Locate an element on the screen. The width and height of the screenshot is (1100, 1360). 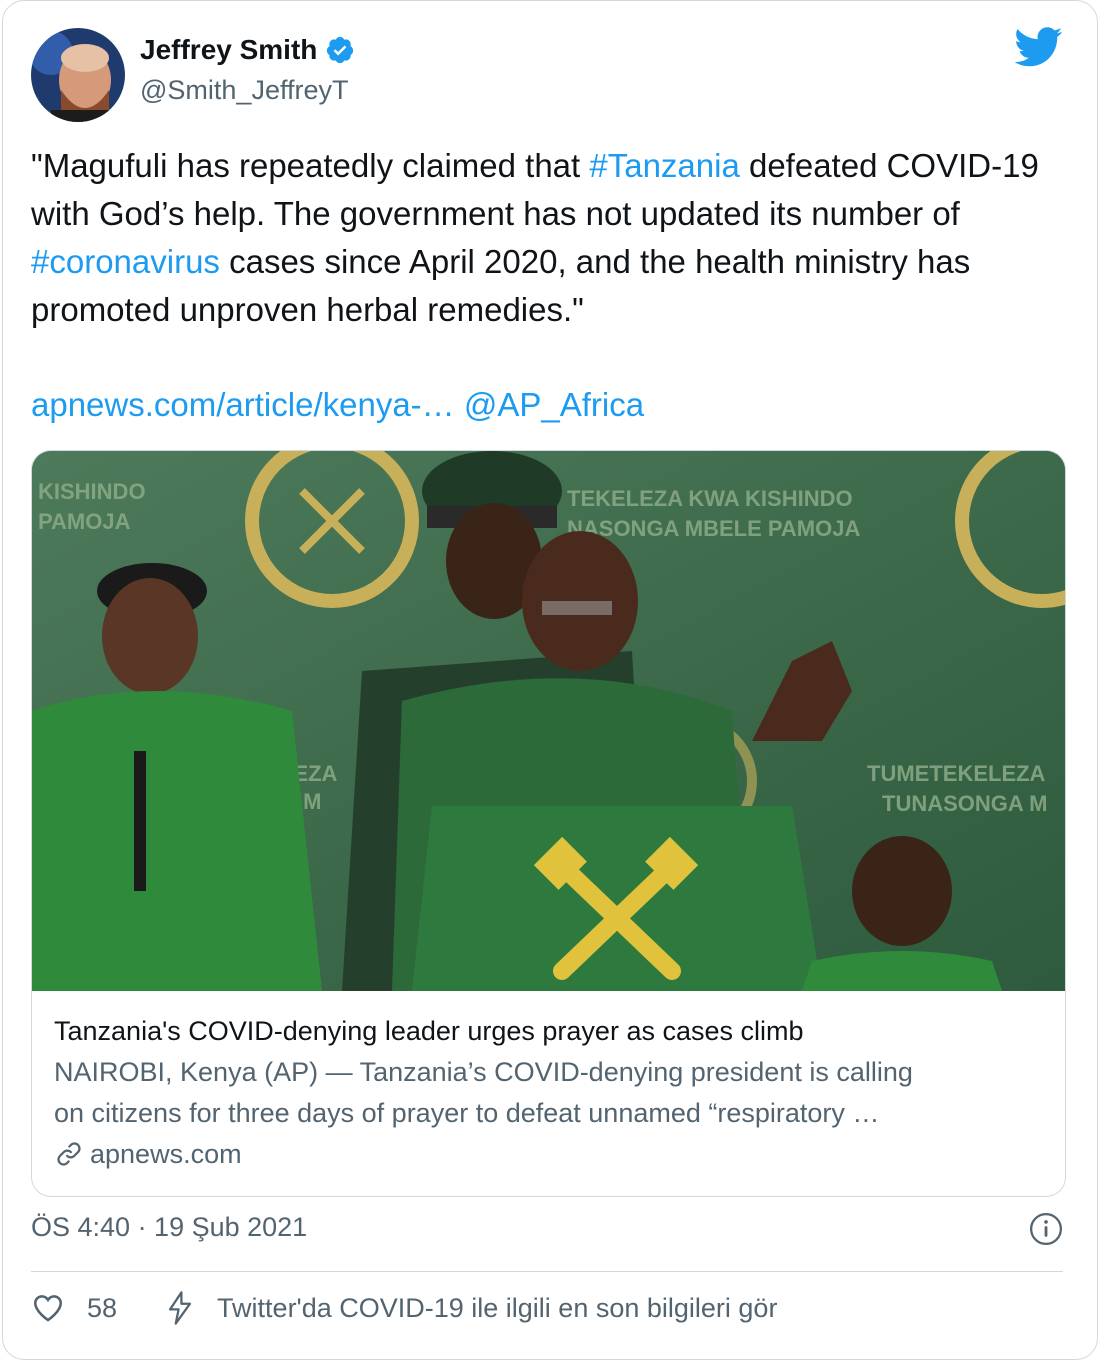
verified-badge-icon is located at coordinates (340, 50).